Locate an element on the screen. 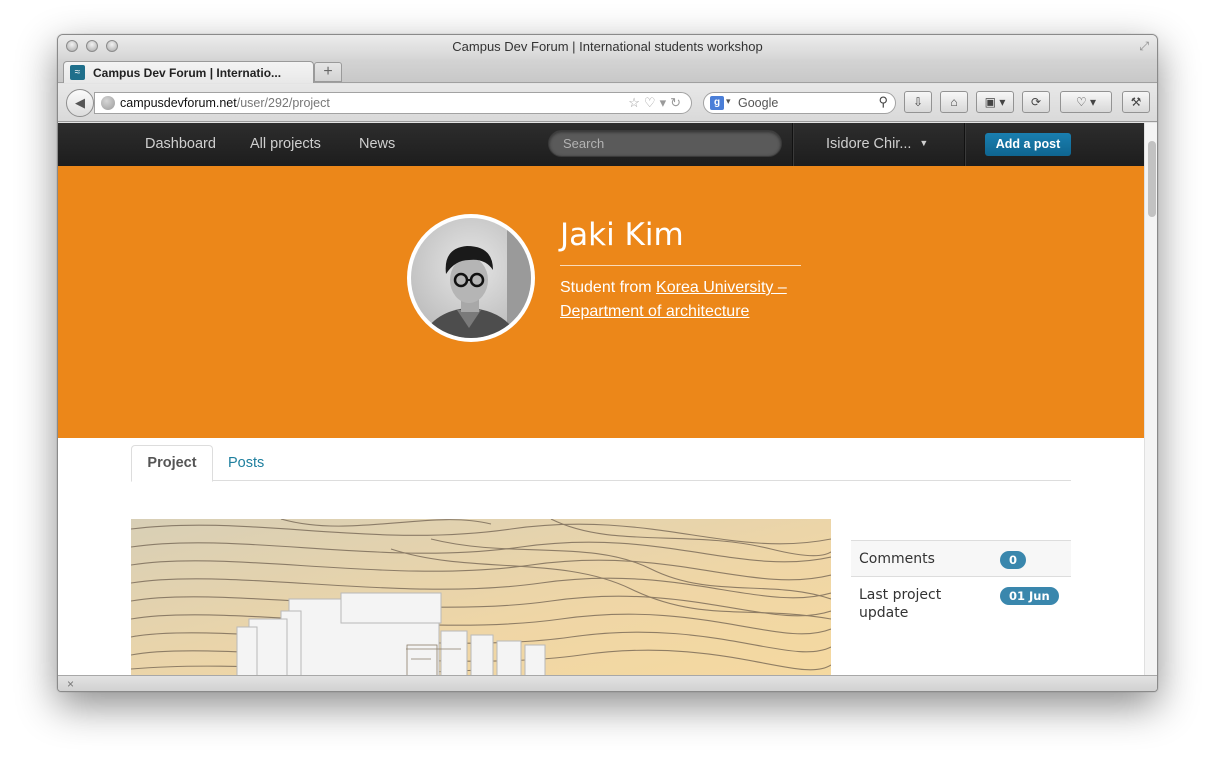 The image size is (1214, 771). pocket-icon: ♡ is located at coordinates (652, 102).